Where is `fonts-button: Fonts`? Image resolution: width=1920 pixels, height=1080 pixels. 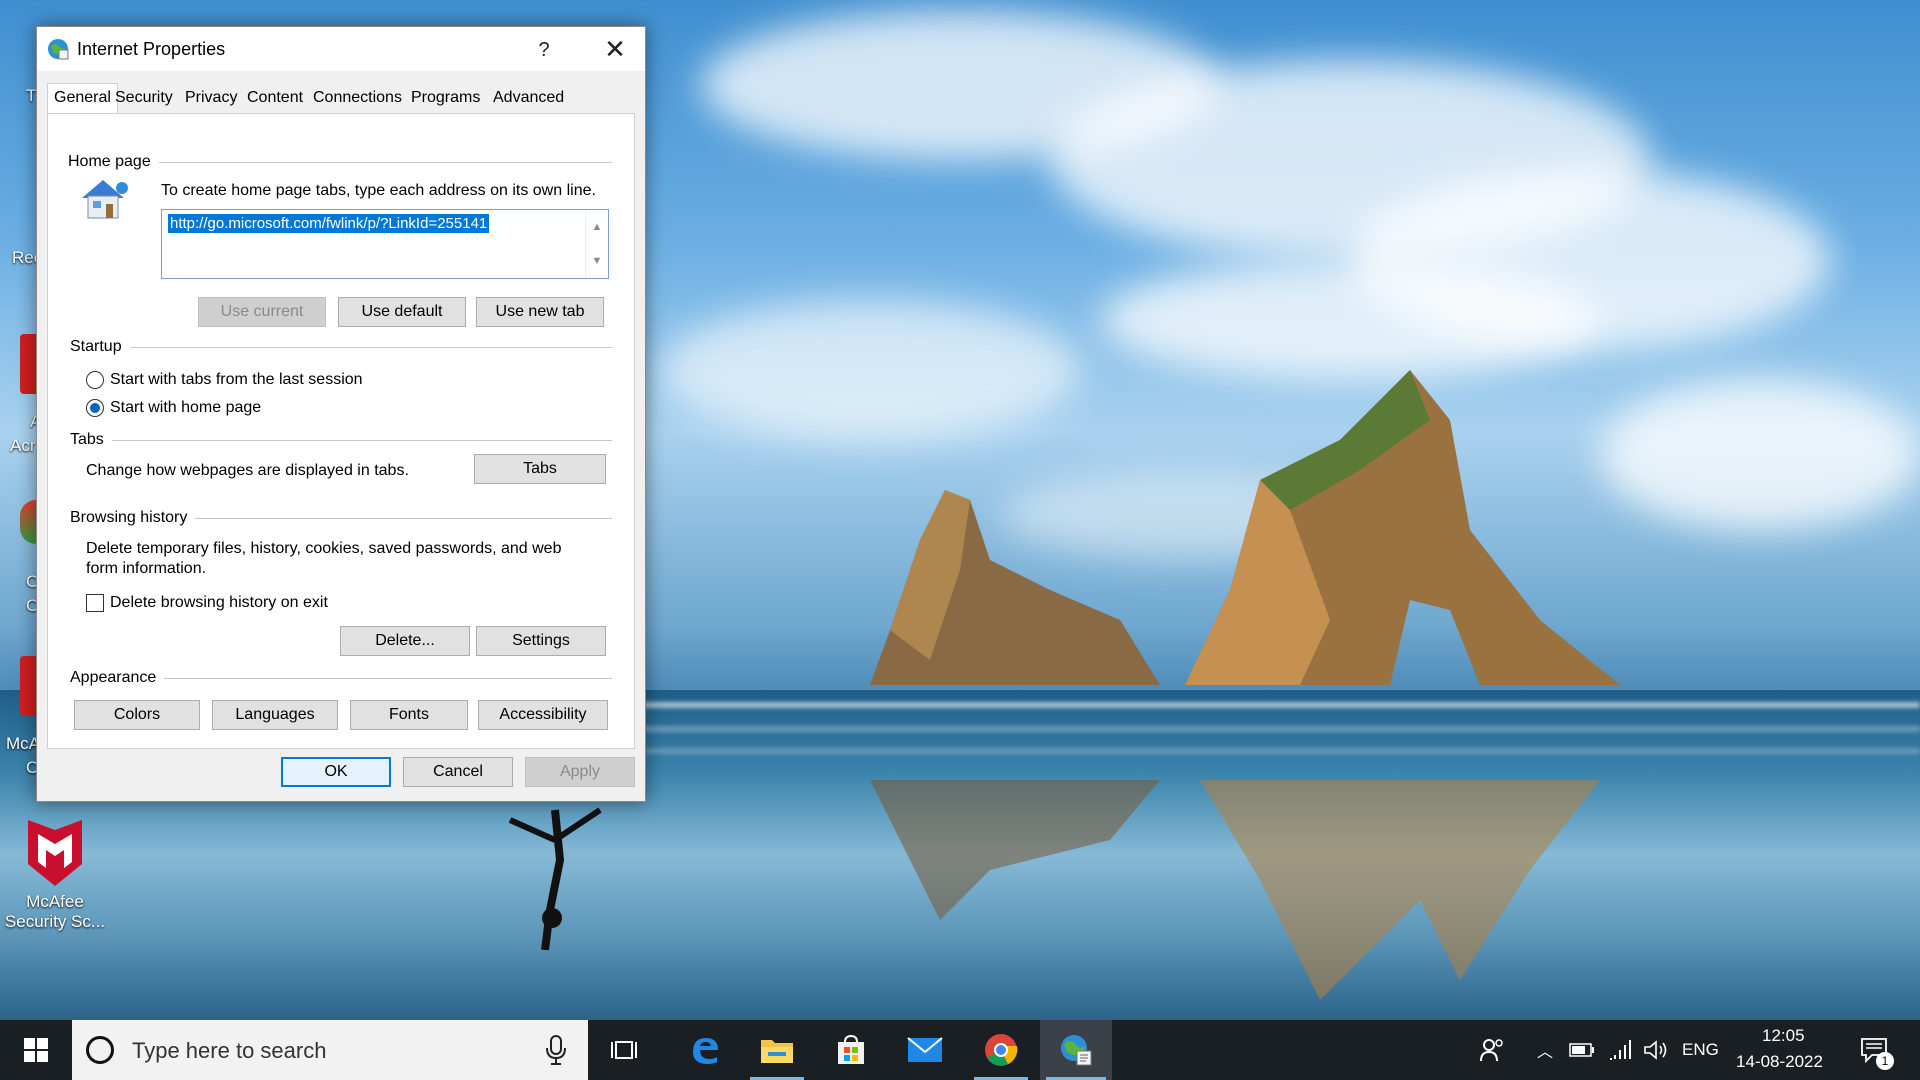
fonts-button: Fonts is located at coordinates (409, 715).